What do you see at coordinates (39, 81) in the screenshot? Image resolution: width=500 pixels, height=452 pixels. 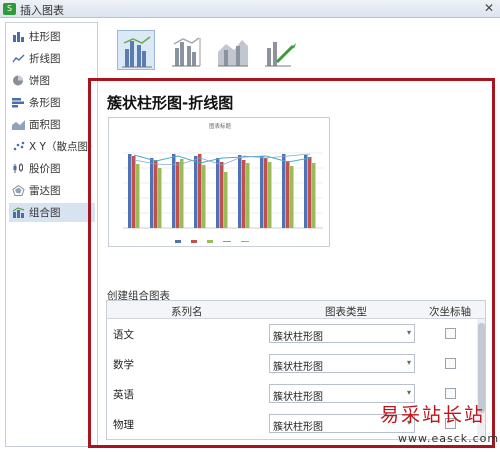 I see `sidebar-item-label: 饼图` at bounding box center [39, 81].